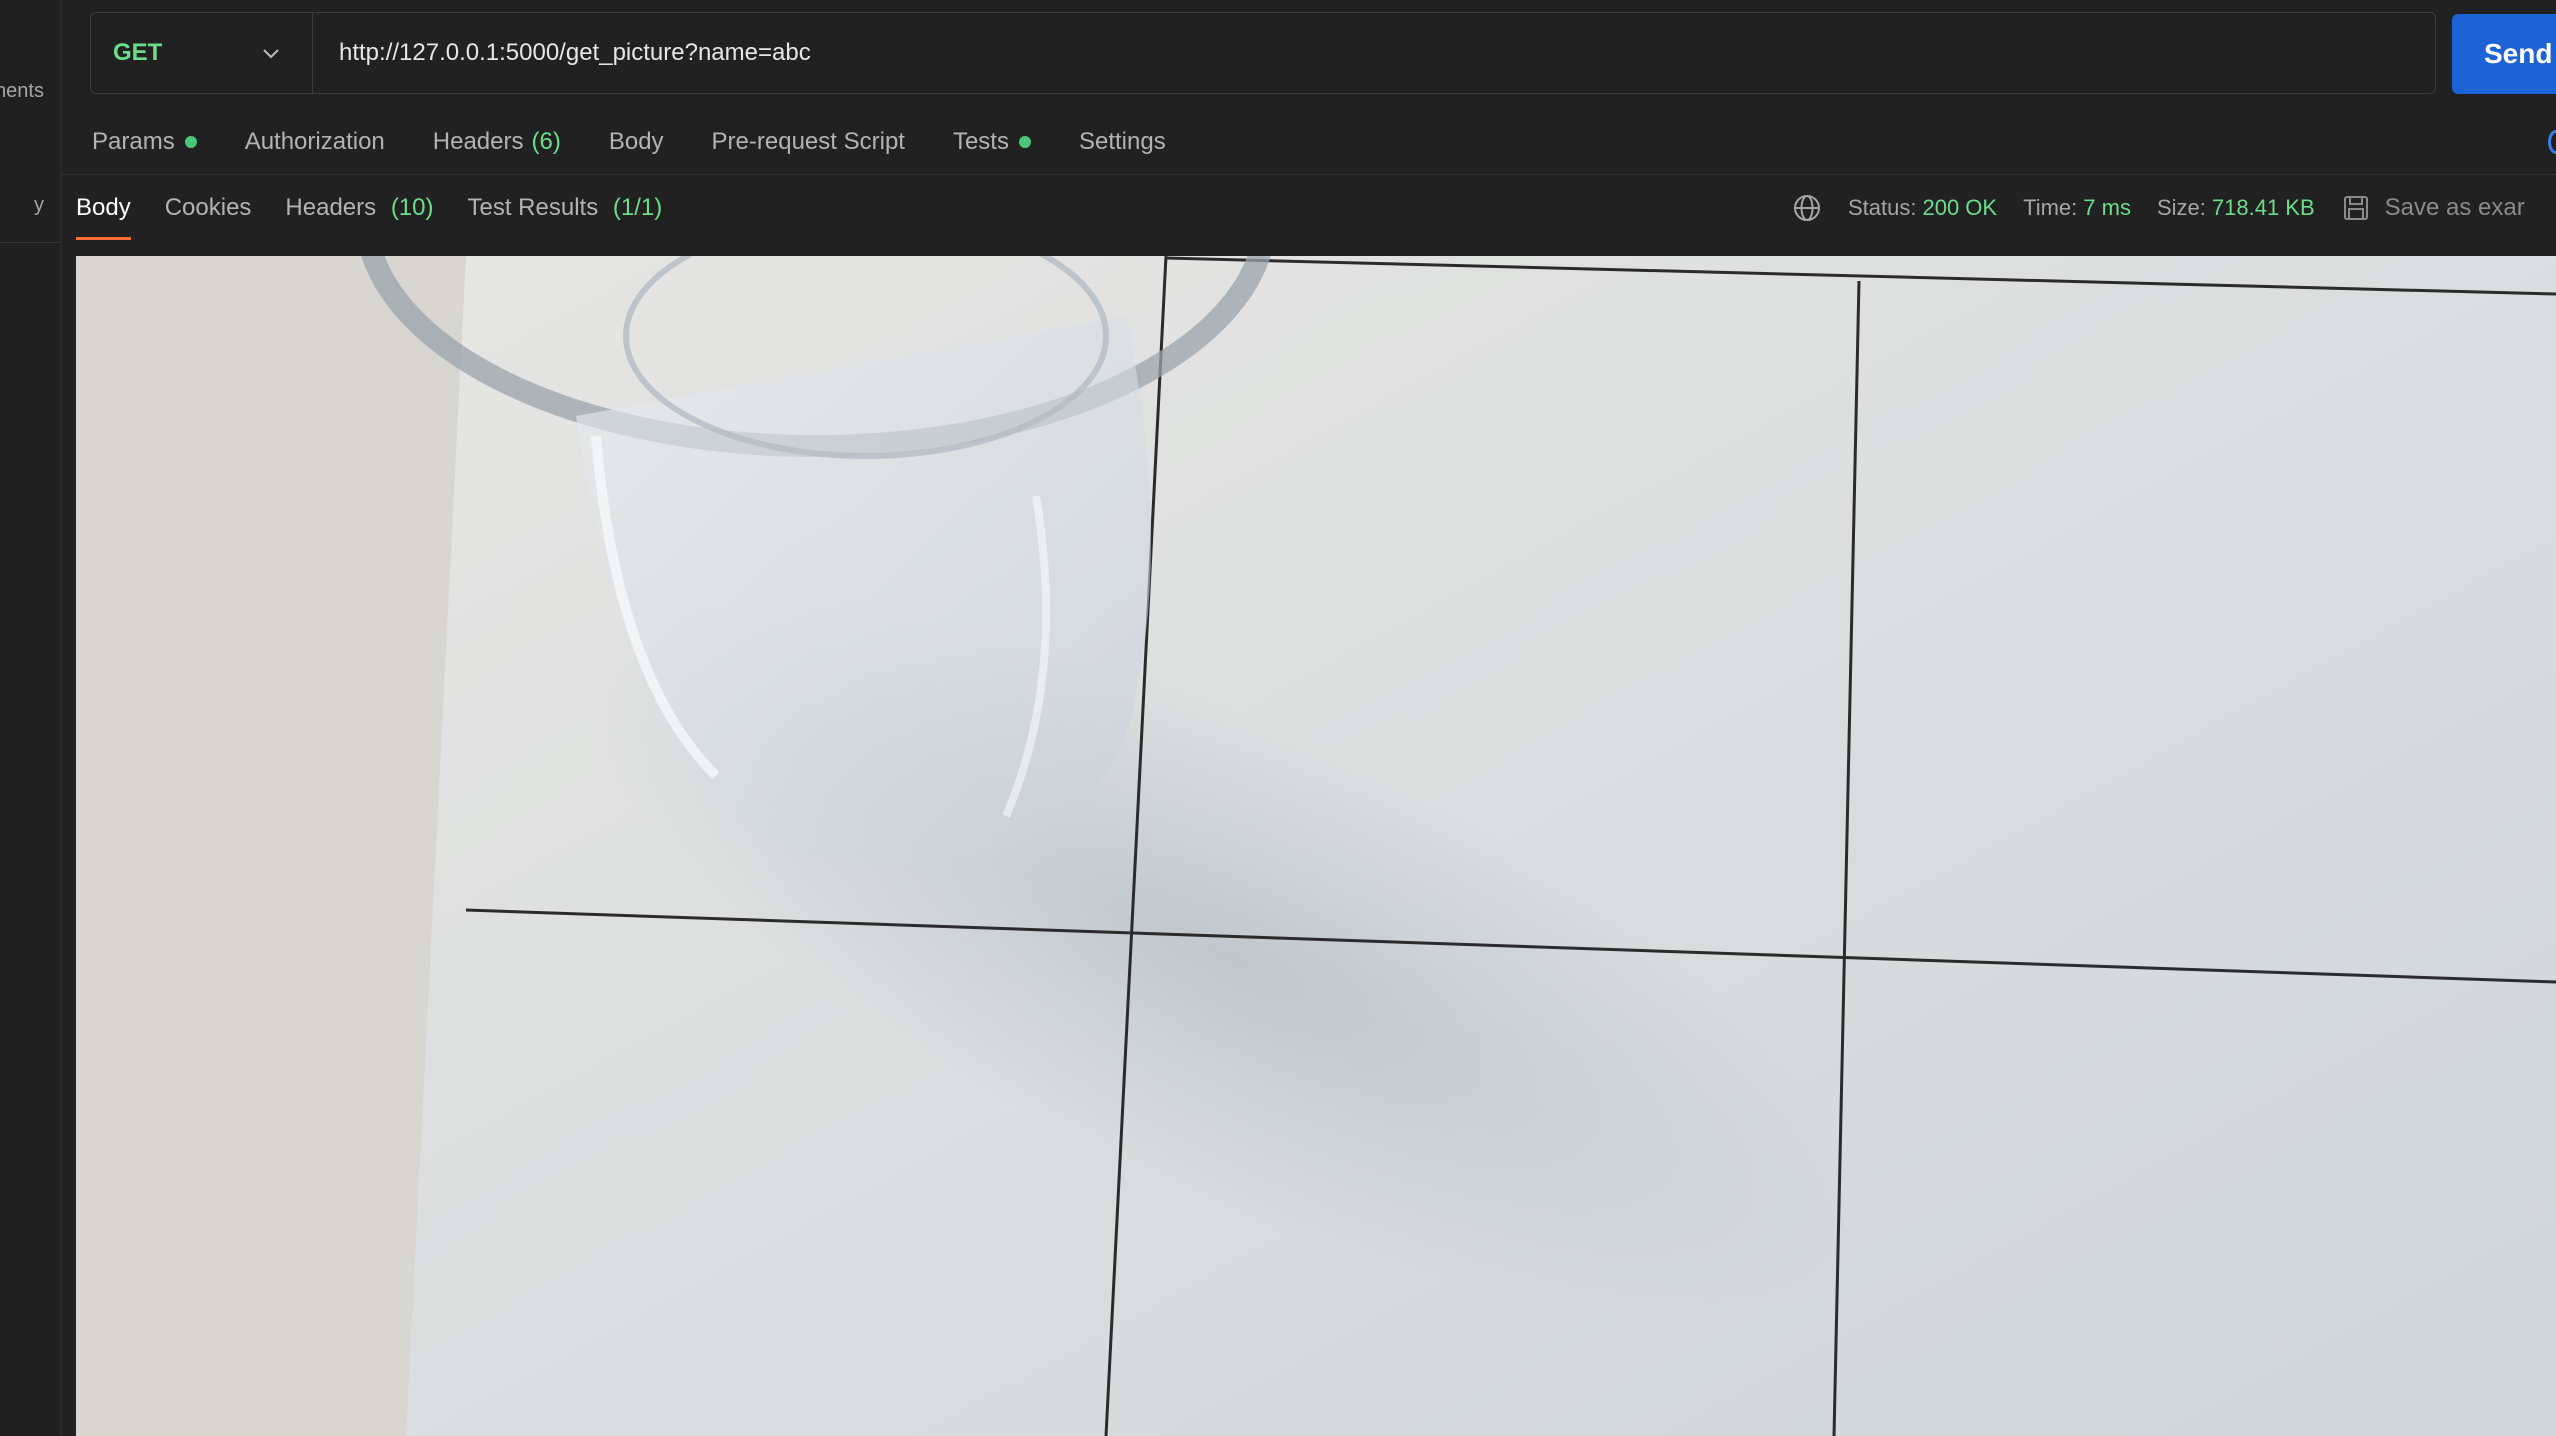 This screenshot has width=2556, height=1436. What do you see at coordinates (30, 242) in the screenshot?
I see `sidebar-divider` at bounding box center [30, 242].